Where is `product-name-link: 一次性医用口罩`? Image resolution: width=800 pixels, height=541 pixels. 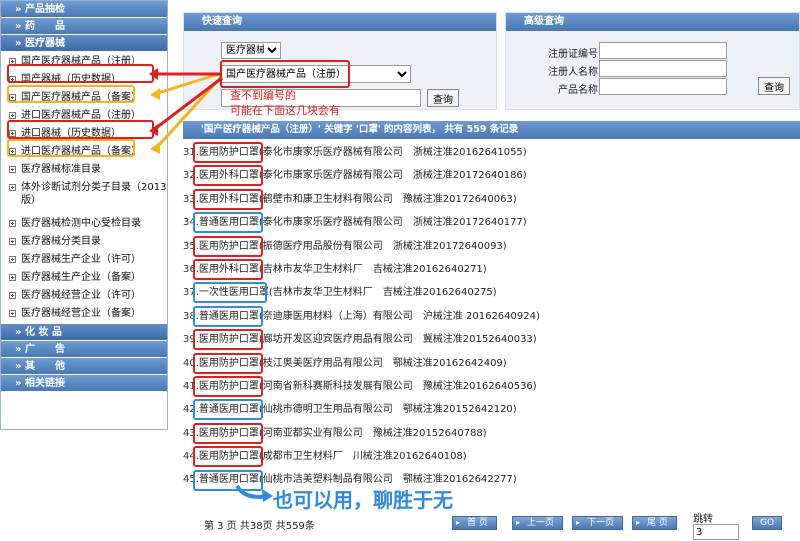 product-name-link: 一次性医用口罩 is located at coordinates (234, 292).